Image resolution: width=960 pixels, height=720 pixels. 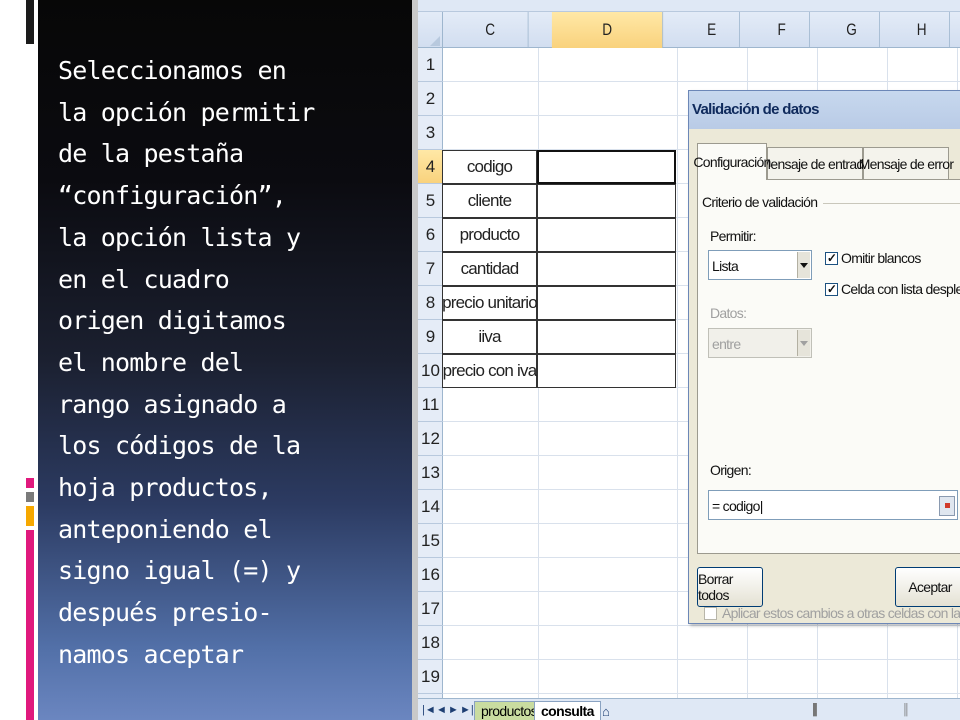 What do you see at coordinates (30, 497) in the screenshot?
I see `accent-square-gray` at bounding box center [30, 497].